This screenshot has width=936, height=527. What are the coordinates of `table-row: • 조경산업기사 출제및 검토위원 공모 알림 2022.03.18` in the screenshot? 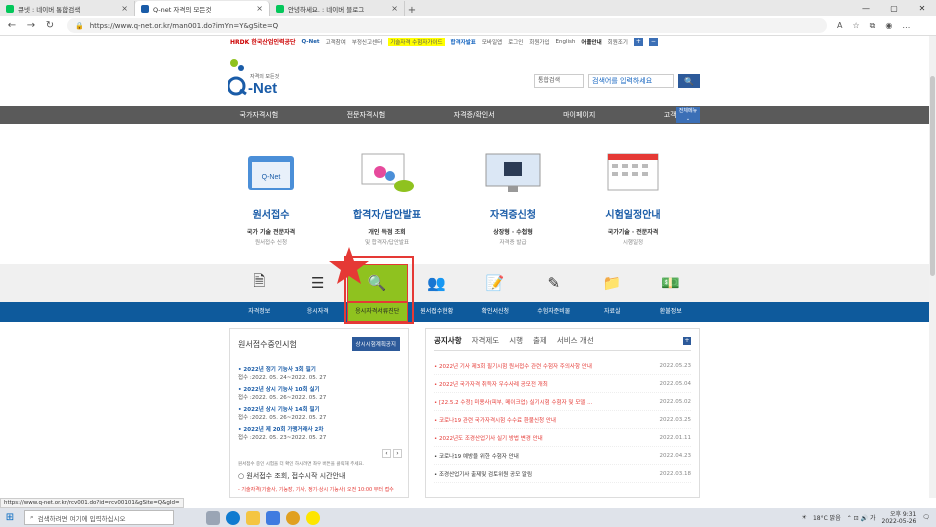 It's located at (562, 474).